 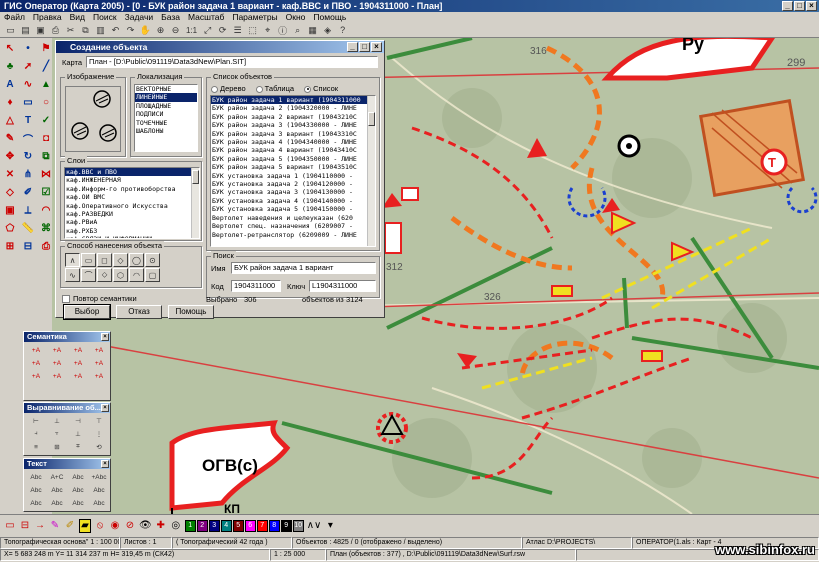 What do you see at coordinates (55, 526) in the screenshot?
I see `pen-color-icon: ✎` at bounding box center [55, 526].